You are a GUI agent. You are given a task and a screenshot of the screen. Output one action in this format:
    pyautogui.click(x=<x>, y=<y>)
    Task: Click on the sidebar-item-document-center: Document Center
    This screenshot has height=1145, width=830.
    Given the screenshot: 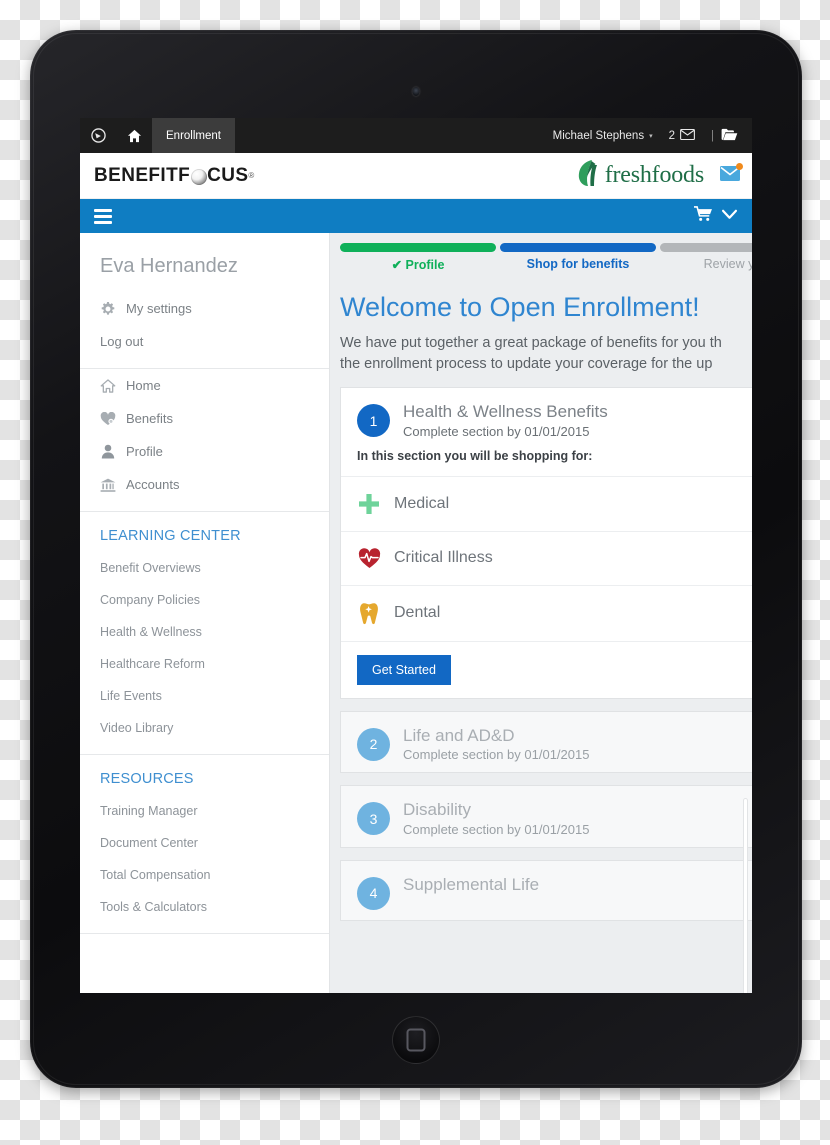 What is the action you would take?
    pyautogui.click(x=204, y=843)
    